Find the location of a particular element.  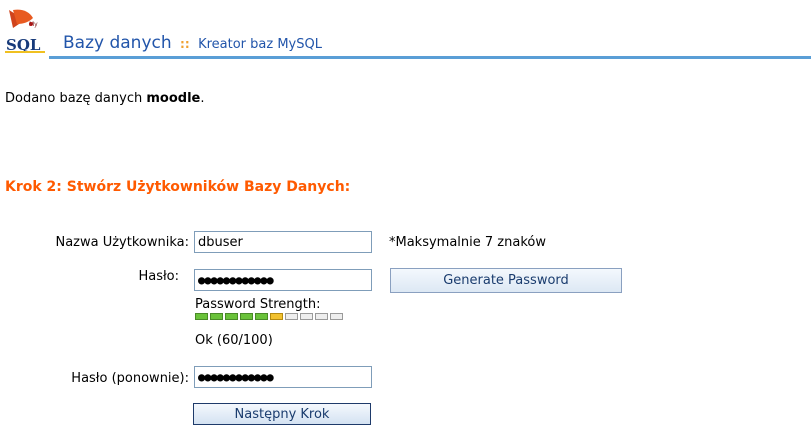

header-divider is located at coordinates (430, 57).